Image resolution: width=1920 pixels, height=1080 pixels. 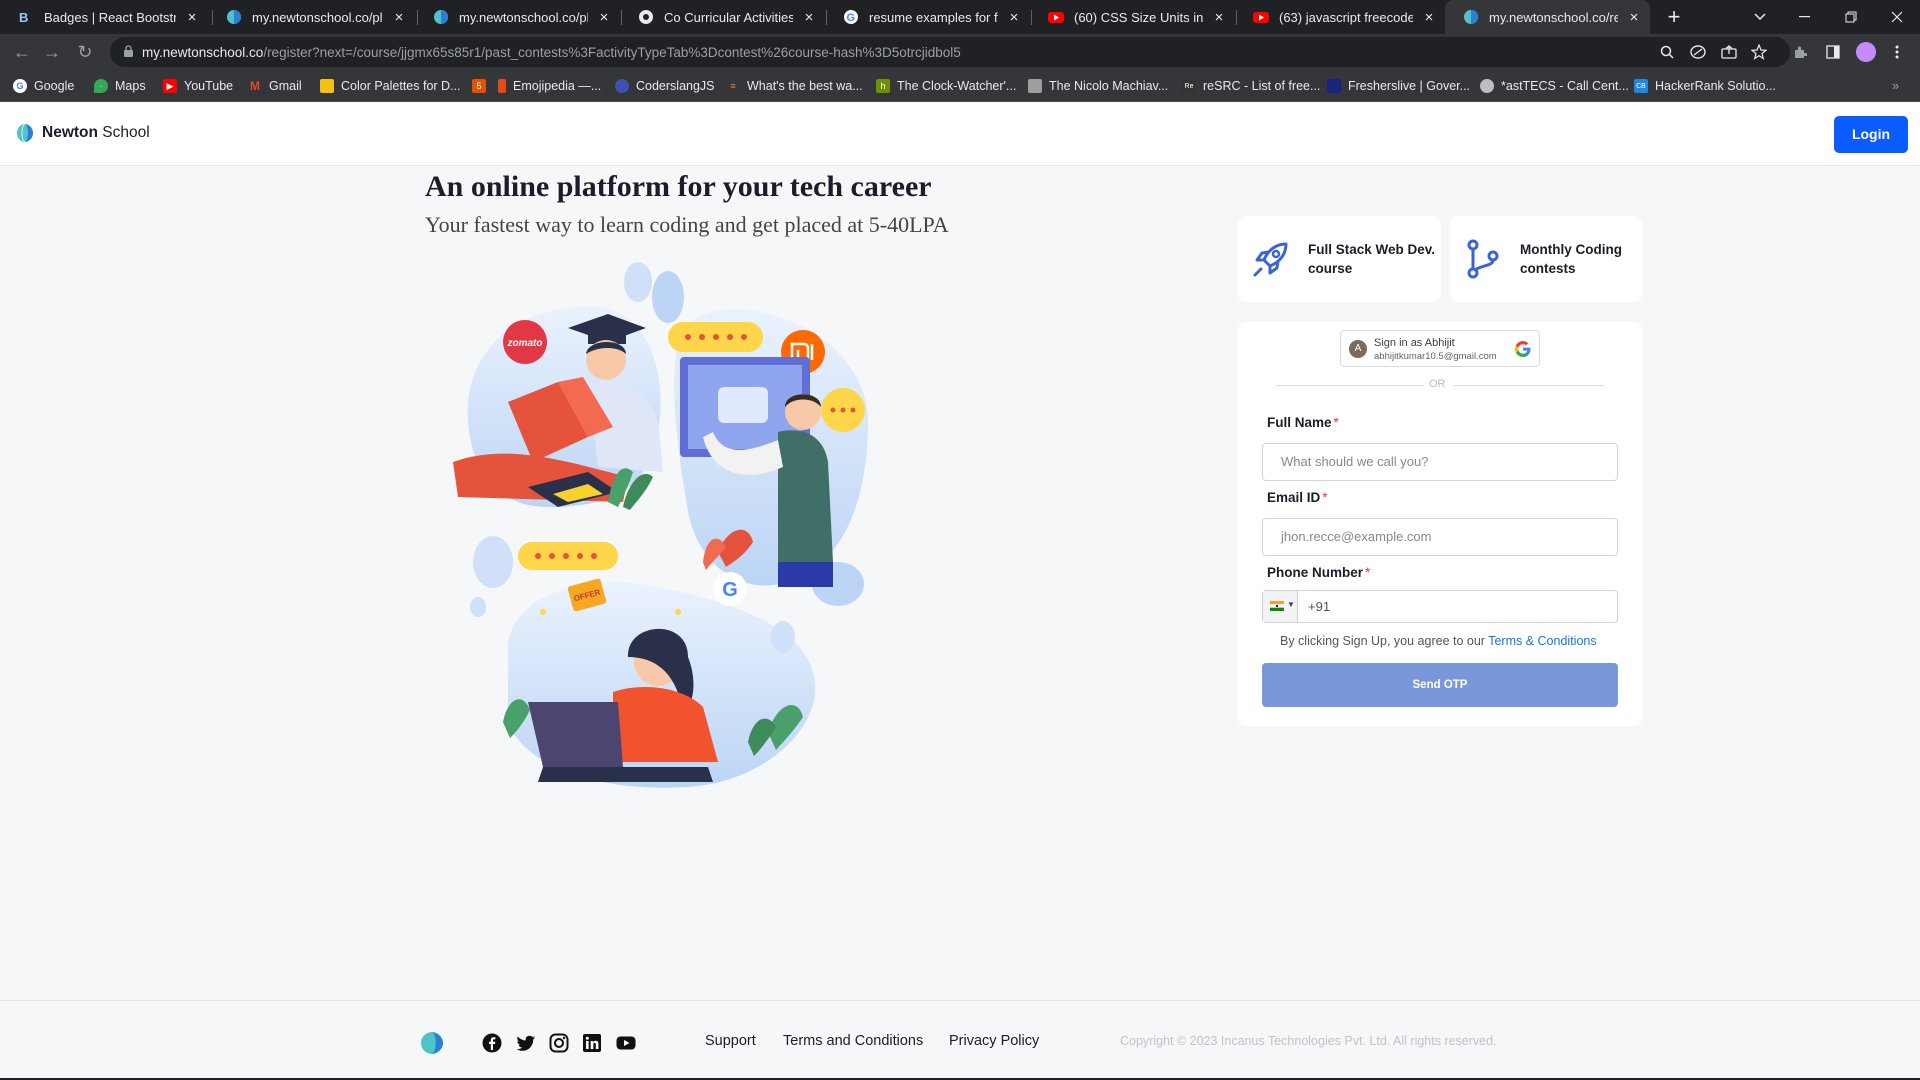 I want to click on side-panel-icon, so click(x=1833, y=52).